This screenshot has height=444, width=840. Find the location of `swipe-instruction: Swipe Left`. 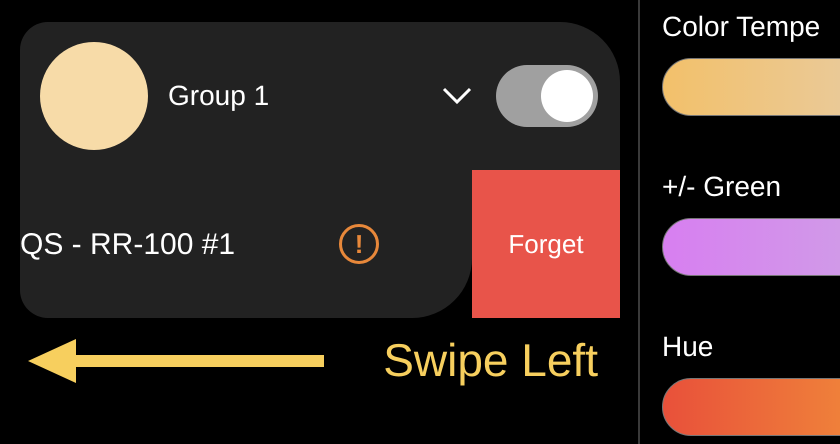

swipe-instruction: Swipe Left is located at coordinates (490, 360).